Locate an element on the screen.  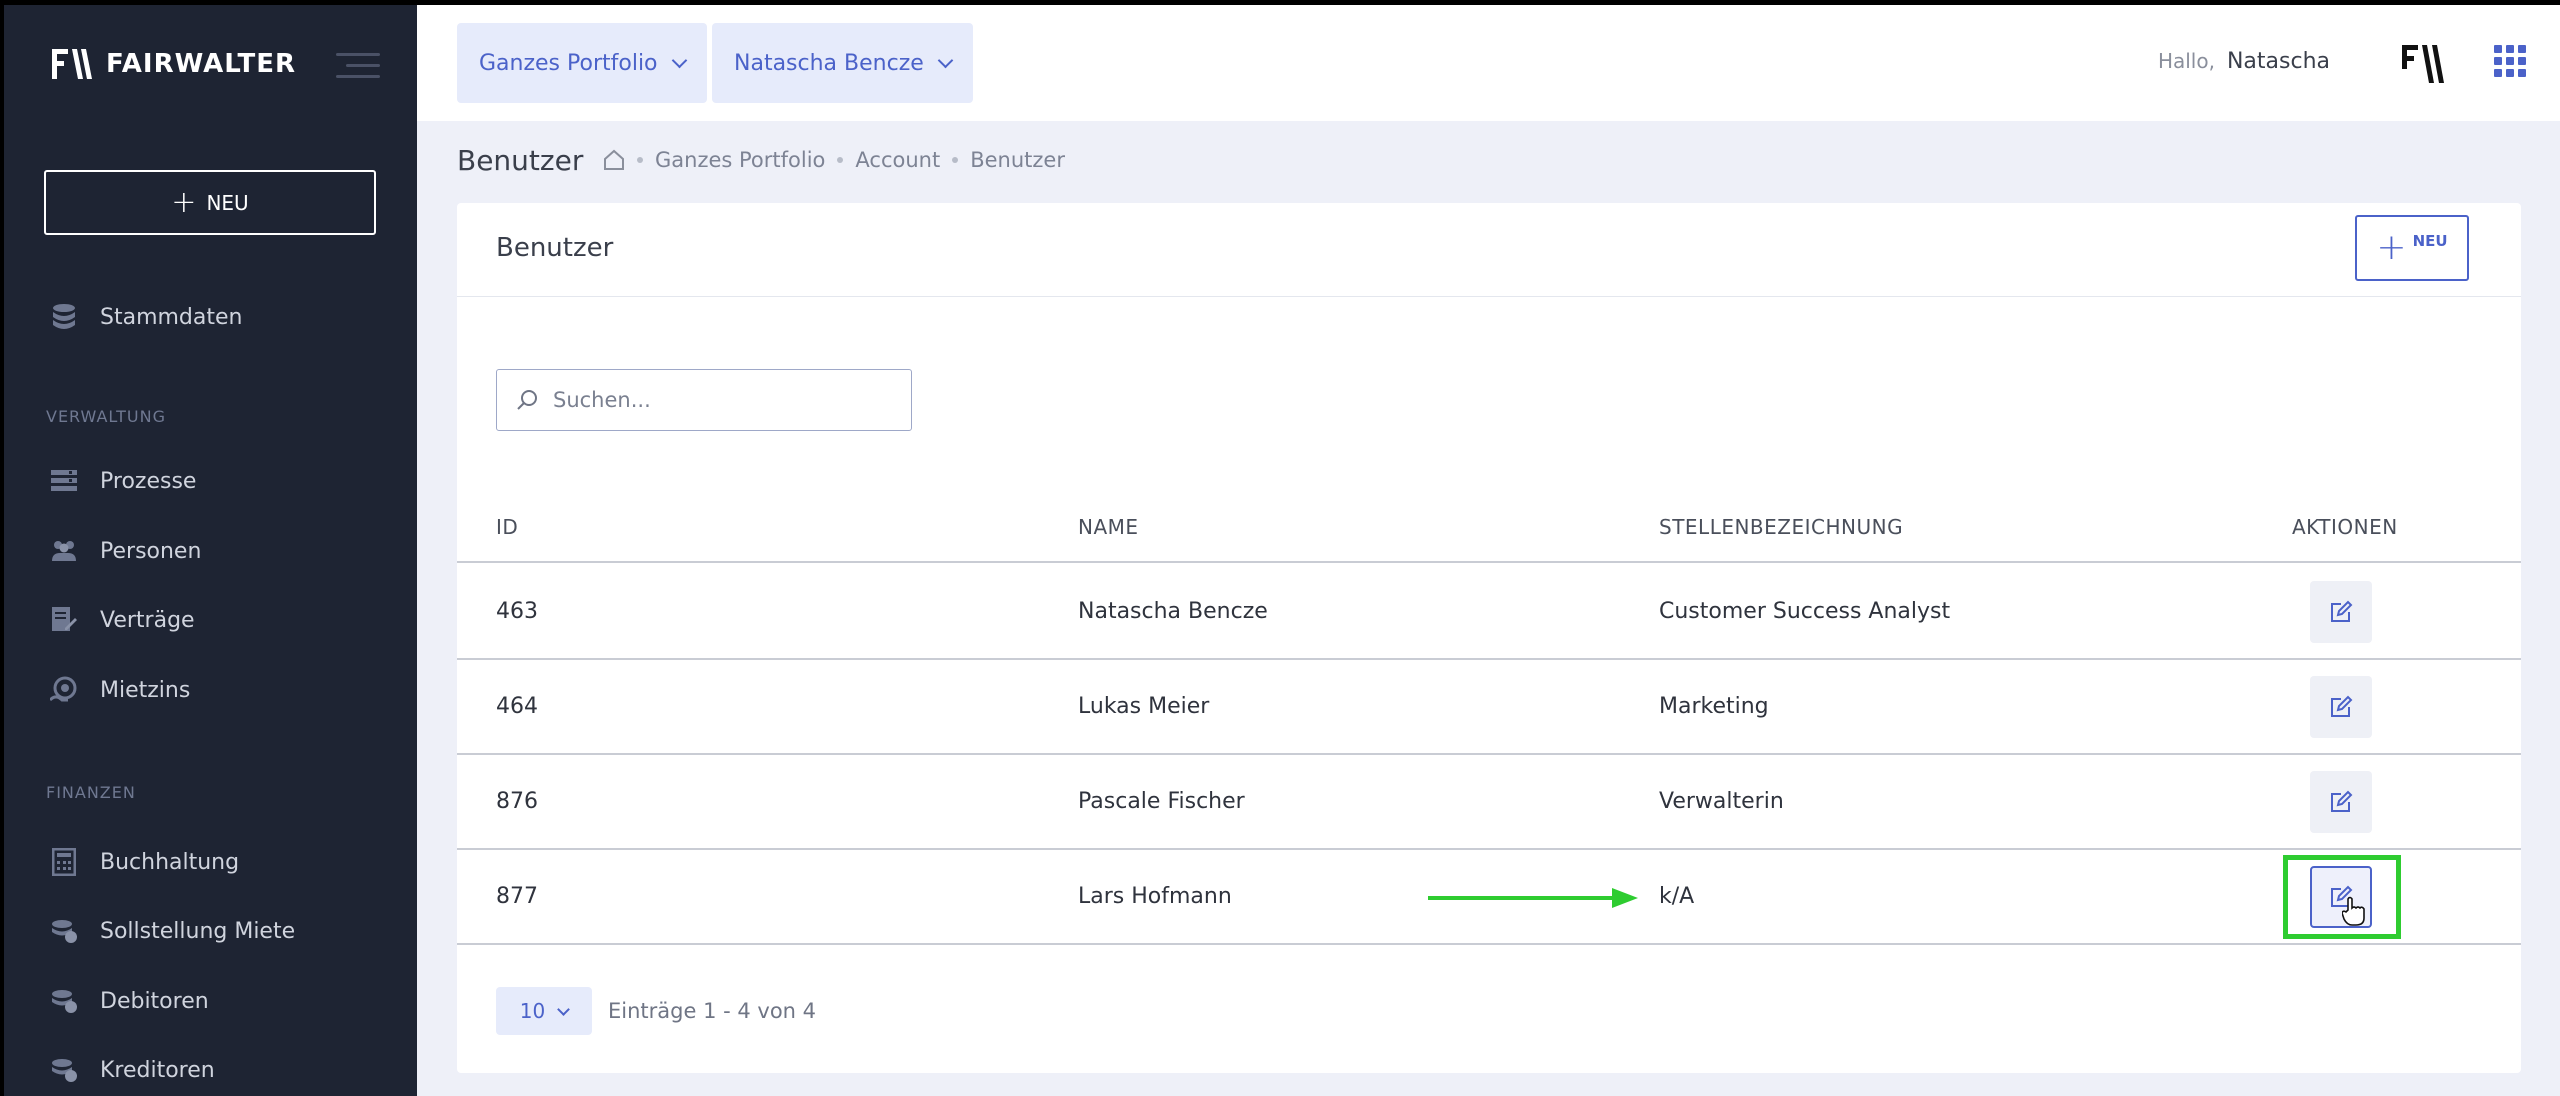
table-header: ID NAME STELLENBEZEICHNUNG AKTIONEN is located at coordinates (1489, 531).